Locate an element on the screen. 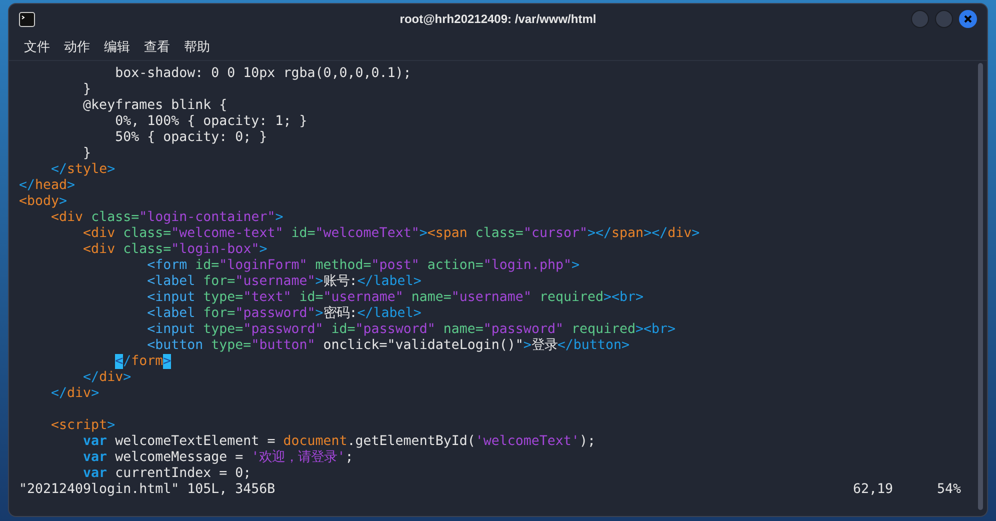 Image resolution: width=996 pixels, height=521 pixels. menu-item: 查看 is located at coordinates (157, 47).